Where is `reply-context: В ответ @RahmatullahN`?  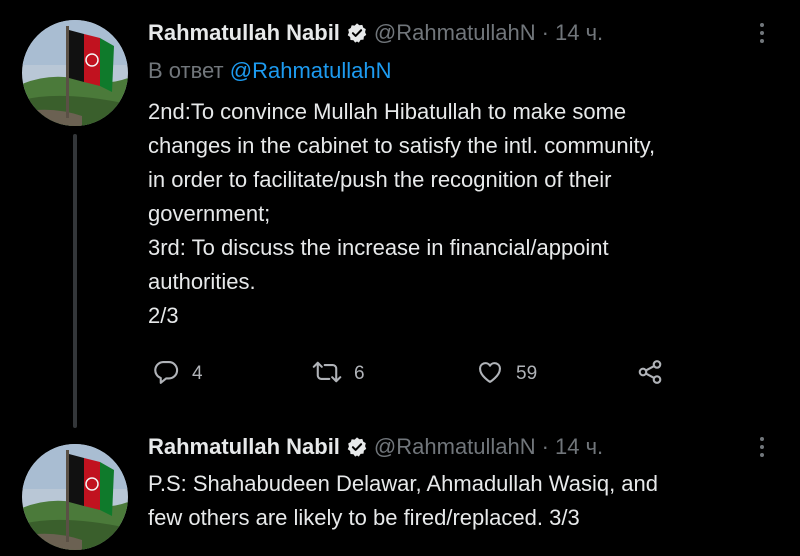 reply-context: В ответ @RahmatullahN is located at coordinates (270, 71).